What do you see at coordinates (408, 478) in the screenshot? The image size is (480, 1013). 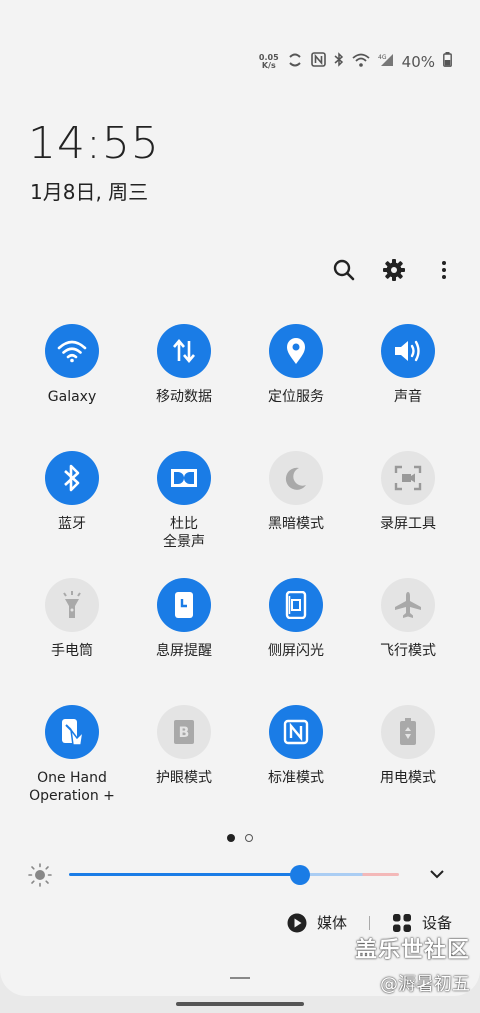 I see `tile-screen-recorder-button` at bounding box center [408, 478].